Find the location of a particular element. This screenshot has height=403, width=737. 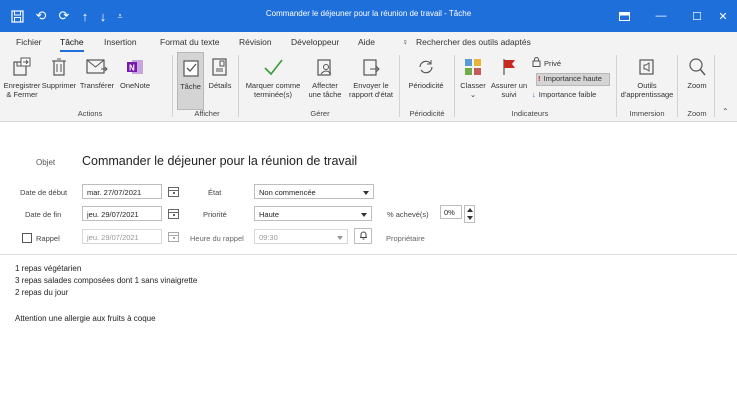

follow-up-button: Assurer un suivi is located at coordinates (509, 81).